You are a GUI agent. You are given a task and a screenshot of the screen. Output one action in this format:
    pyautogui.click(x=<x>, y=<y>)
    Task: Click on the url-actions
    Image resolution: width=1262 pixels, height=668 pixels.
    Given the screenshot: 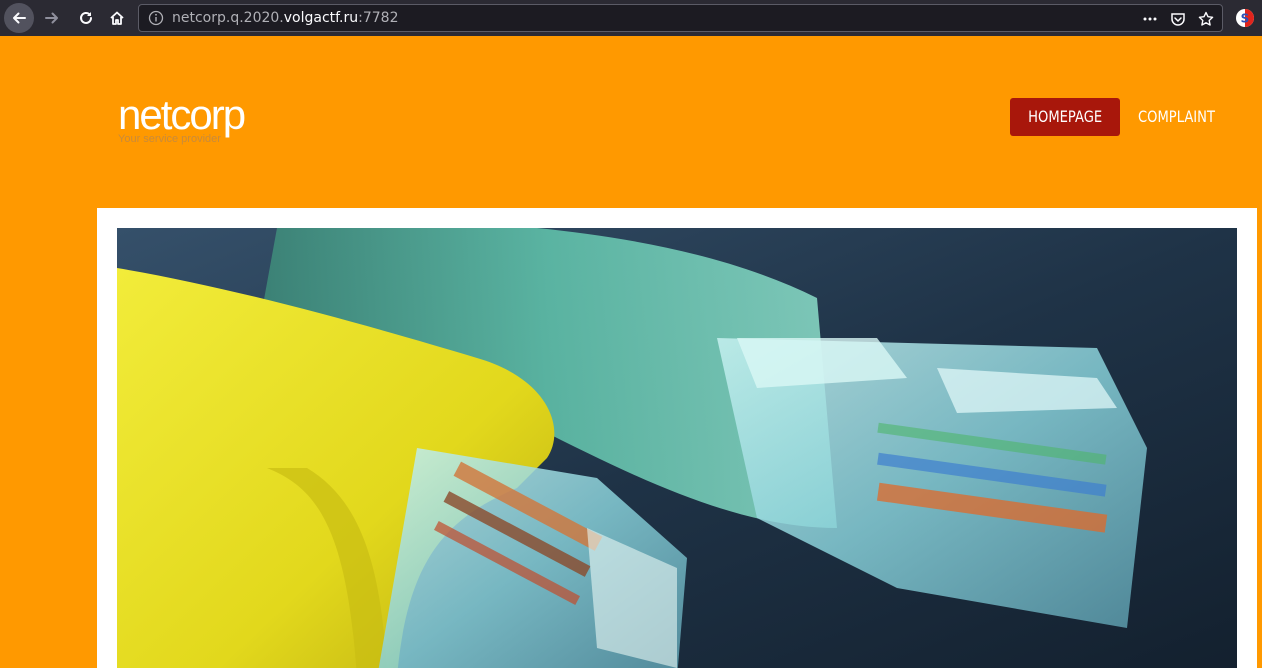 What is the action you would take?
    pyautogui.click(x=1178, y=19)
    